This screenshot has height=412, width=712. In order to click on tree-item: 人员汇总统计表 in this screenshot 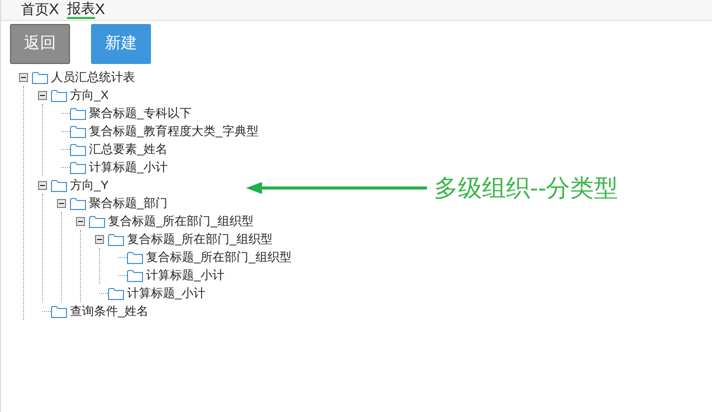, I will do `click(93, 77)`.